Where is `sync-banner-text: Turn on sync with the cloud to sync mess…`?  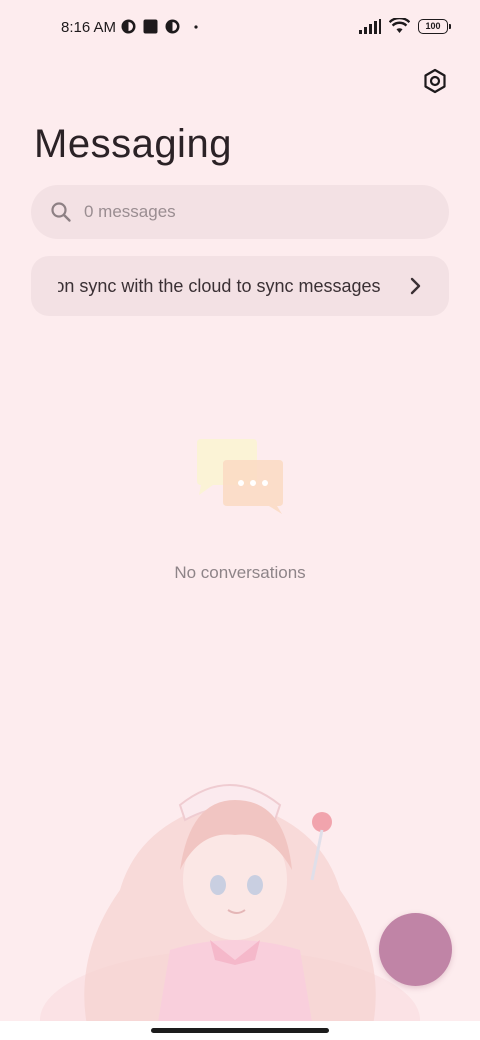
sync-banner-text: Turn on sync with the cloud to sync mess… is located at coordinates (219, 286).